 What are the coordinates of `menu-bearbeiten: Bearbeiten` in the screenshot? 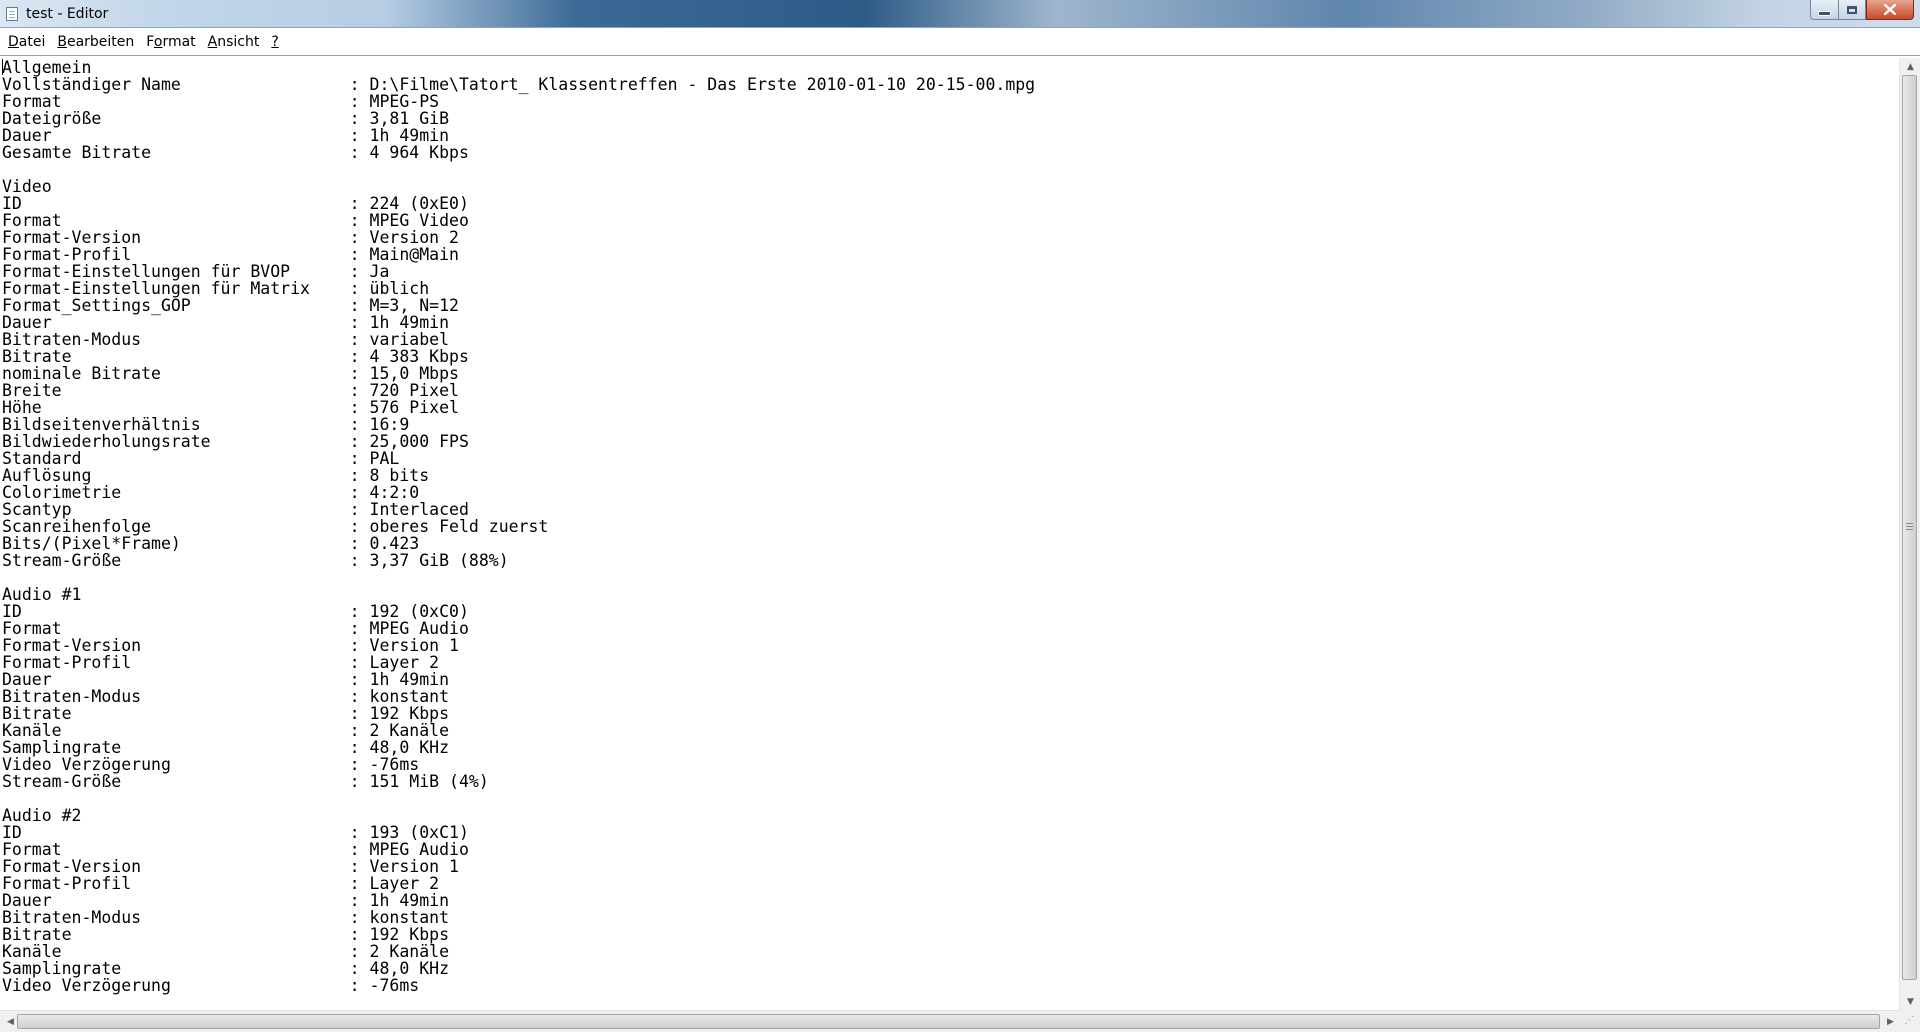 It's located at (95, 42).